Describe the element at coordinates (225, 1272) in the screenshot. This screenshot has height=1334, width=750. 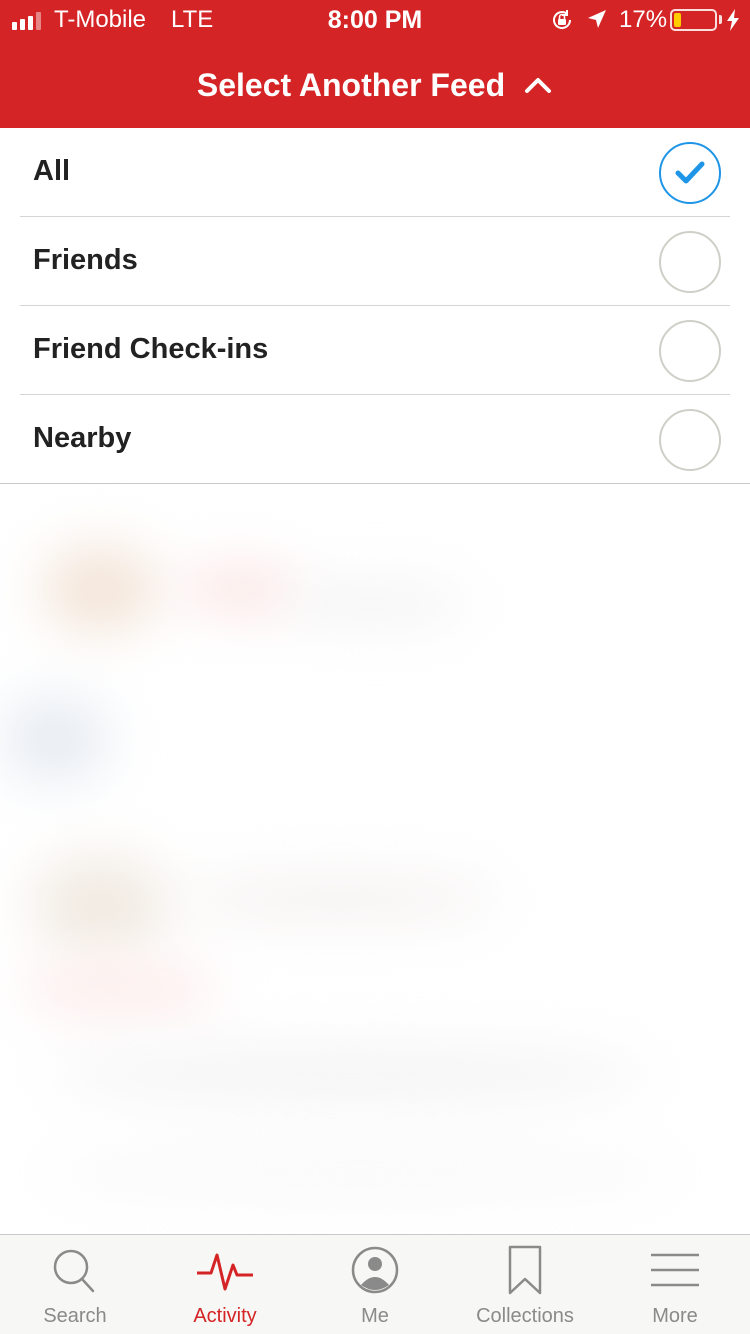
I see `activity-pulse-icon` at that location.